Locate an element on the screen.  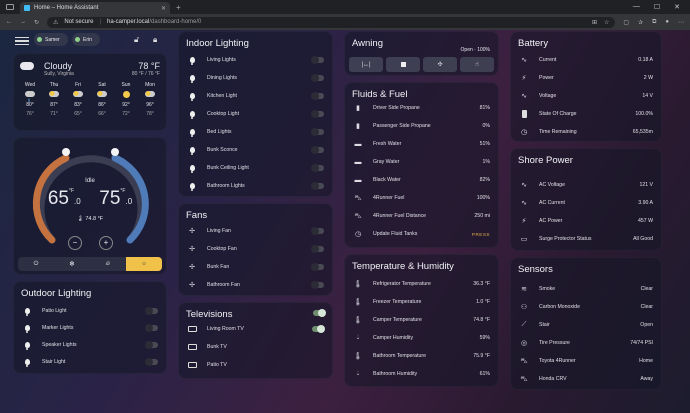
list-item: Bunk TV is located at coordinates (255, 347).